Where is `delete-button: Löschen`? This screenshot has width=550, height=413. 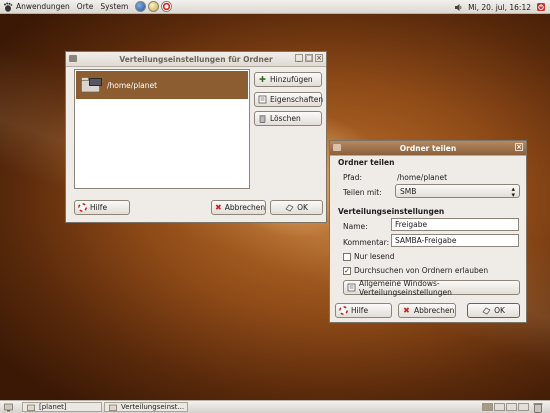 delete-button: Löschen is located at coordinates (288, 118).